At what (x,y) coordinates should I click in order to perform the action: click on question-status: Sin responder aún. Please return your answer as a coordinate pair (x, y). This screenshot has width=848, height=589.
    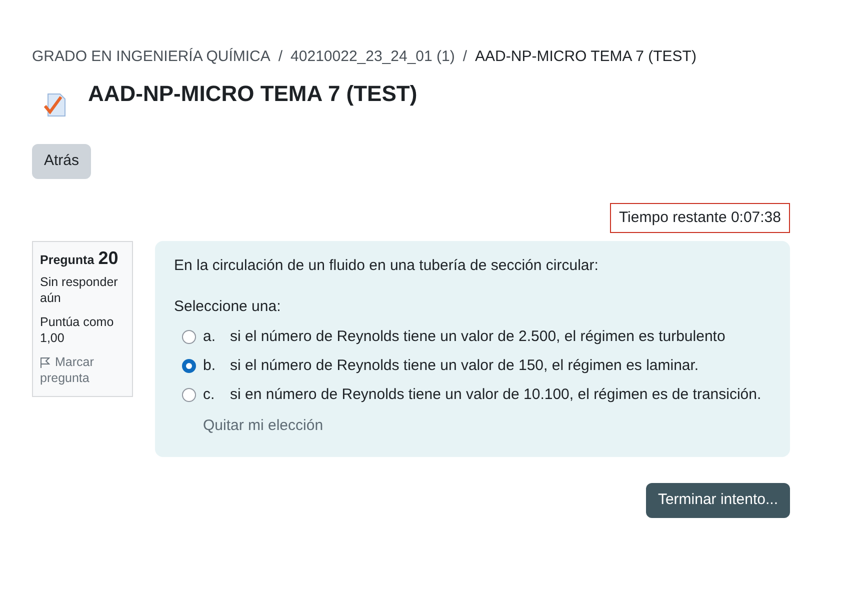
    Looking at the image, I should click on (79, 290).